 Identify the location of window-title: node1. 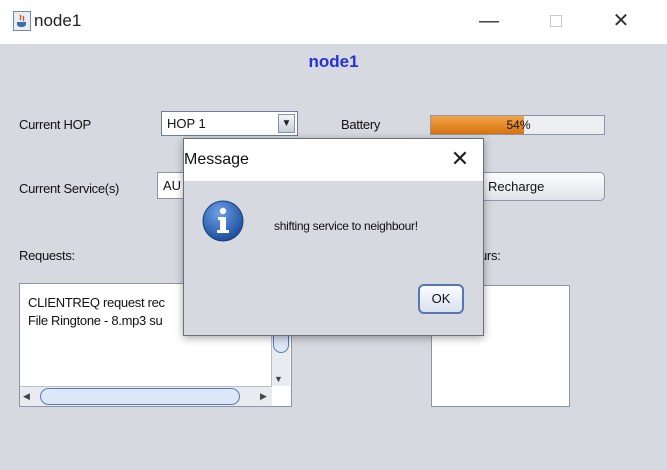
(58, 20).